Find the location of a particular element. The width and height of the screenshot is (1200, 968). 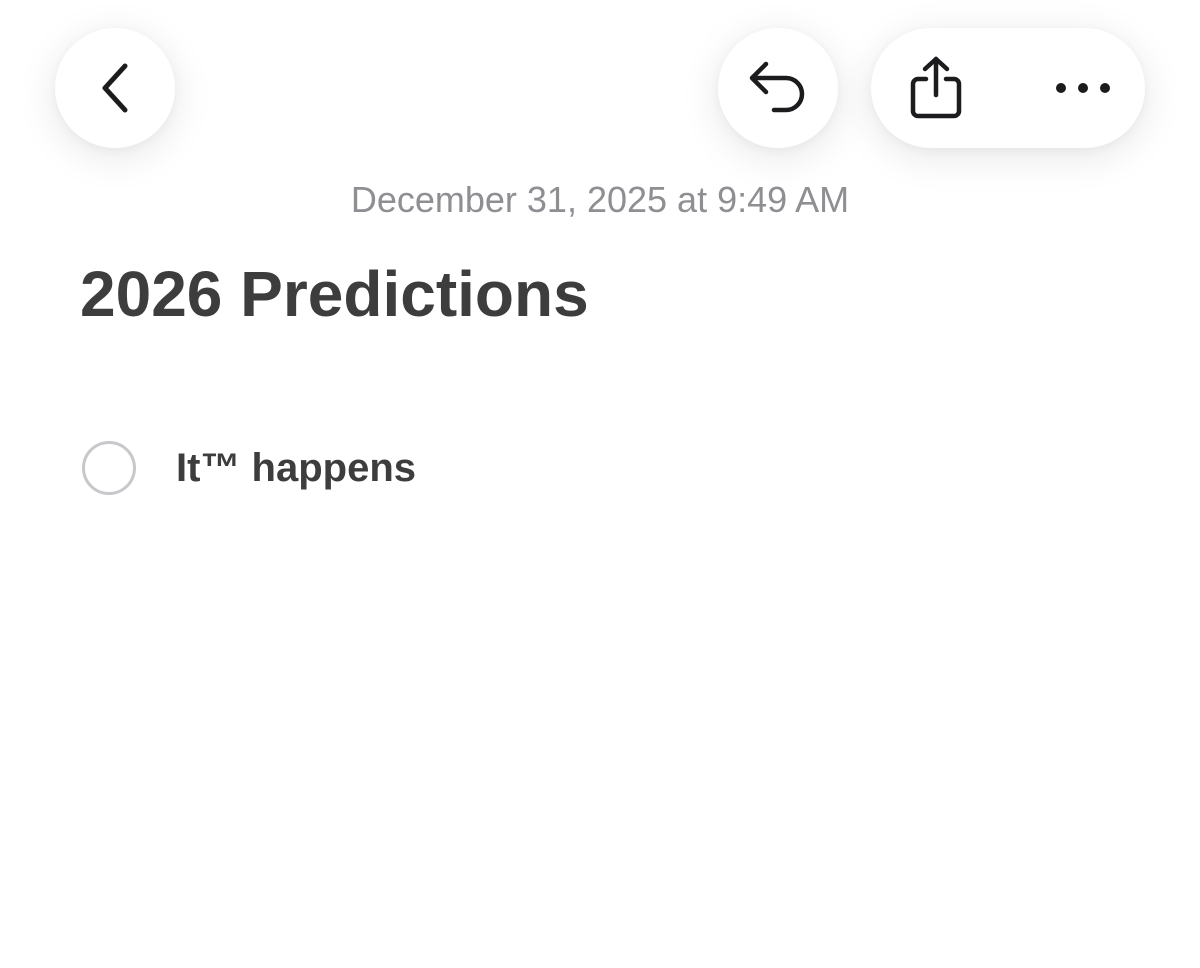

share-button is located at coordinates (936, 88).